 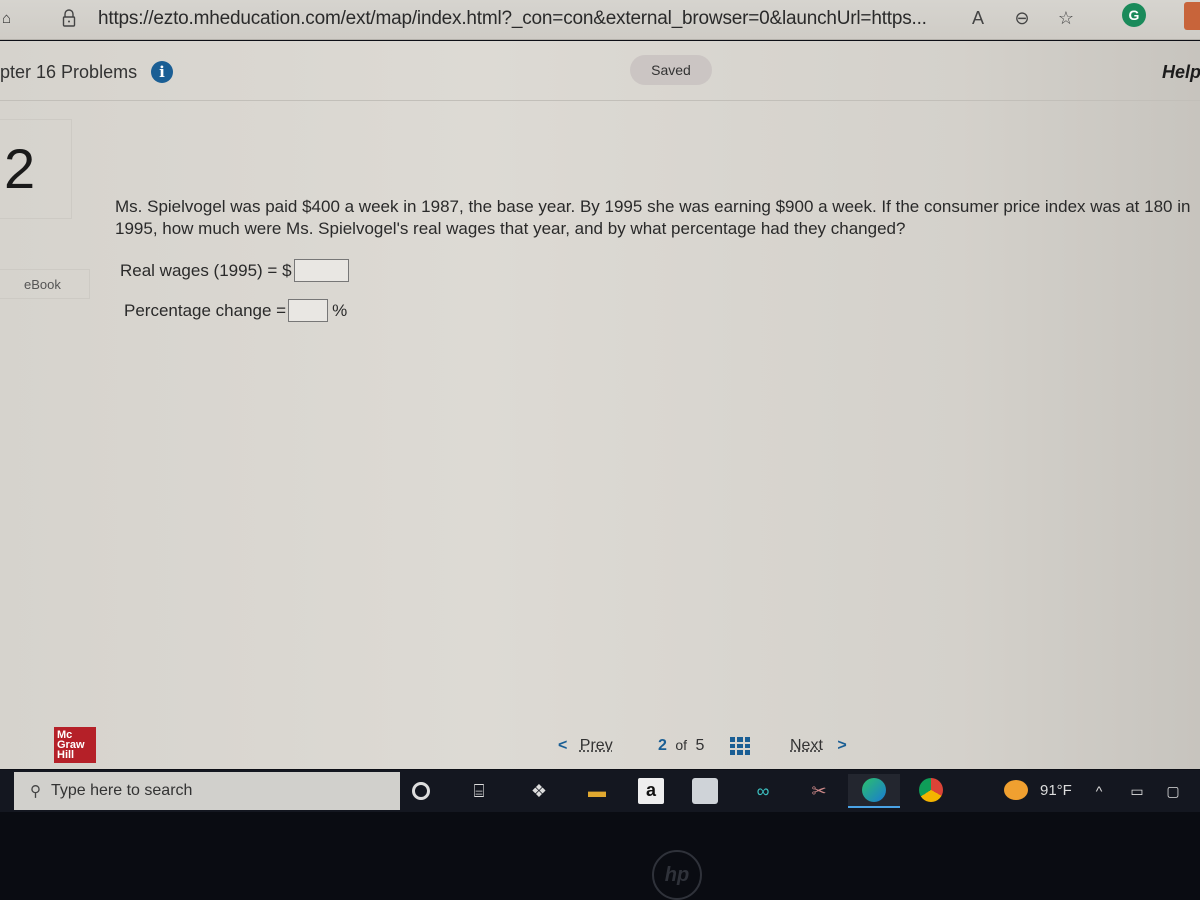 What do you see at coordinates (1099, 791) in the screenshot?
I see `tray-chevron-icon: ^` at bounding box center [1099, 791].